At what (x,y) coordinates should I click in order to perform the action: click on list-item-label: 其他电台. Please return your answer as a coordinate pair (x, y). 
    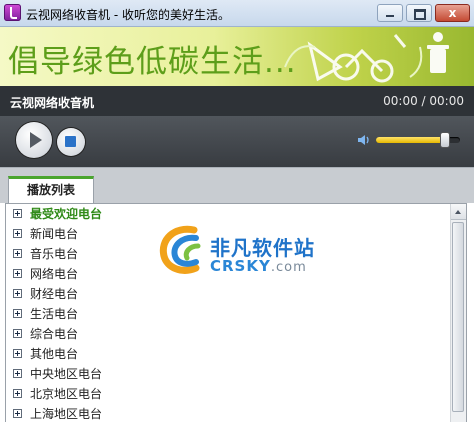
    Looking at the image, I should click on (54, 354).